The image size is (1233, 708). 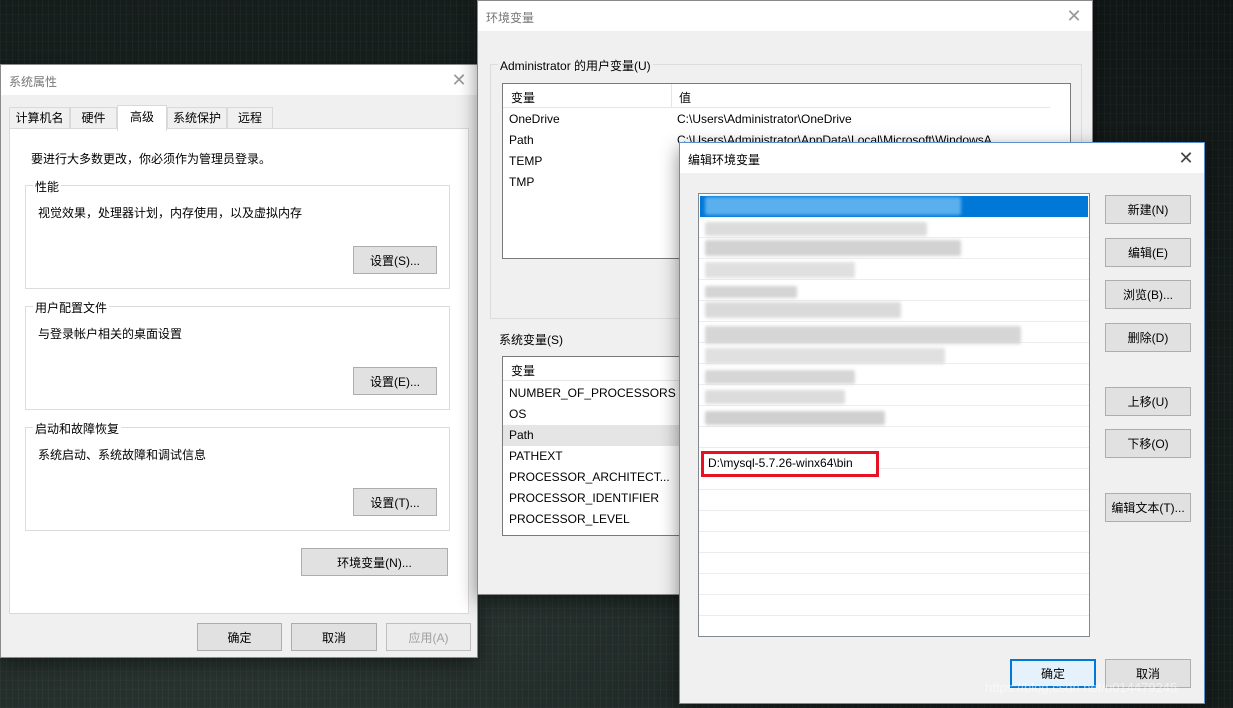 What do you see at coordinates (764, 119) in the screenshot?
I see `variable-value: C:\Users\Administrator\OneDrive` at bounding box center [764, 119].